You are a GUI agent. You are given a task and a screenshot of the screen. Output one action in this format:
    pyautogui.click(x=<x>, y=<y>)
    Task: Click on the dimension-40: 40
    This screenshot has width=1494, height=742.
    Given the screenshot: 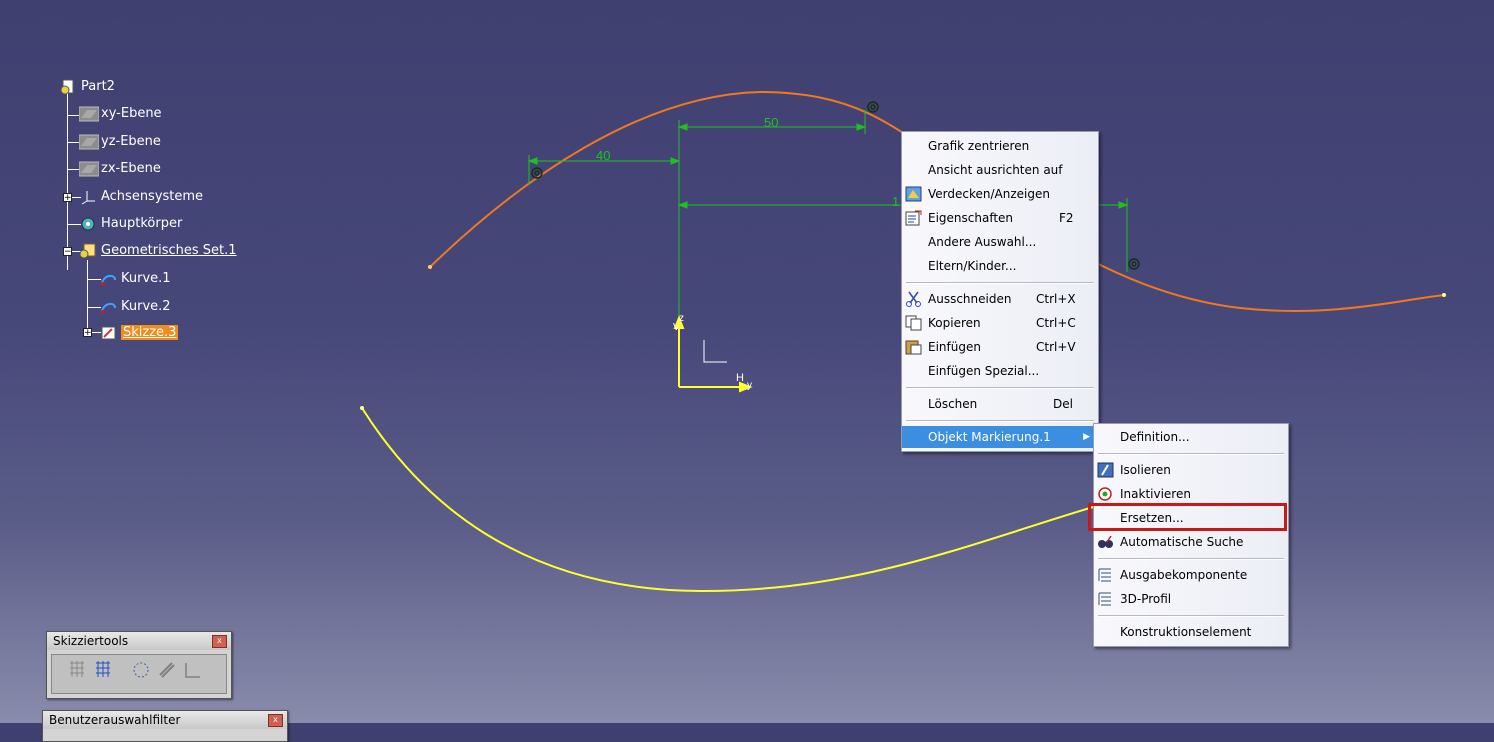 What is the action you would take?
    pyautogui.click(x=603, y=155)
    